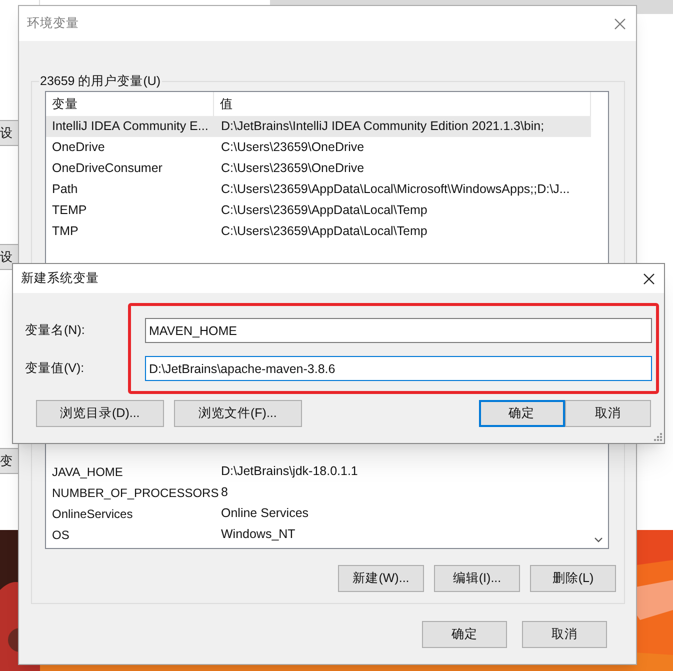  What do you see at coordinates (258, 535) in the screenshot?
I see `table-cell-text: Windows_NT` at bounding box center [258, 535].